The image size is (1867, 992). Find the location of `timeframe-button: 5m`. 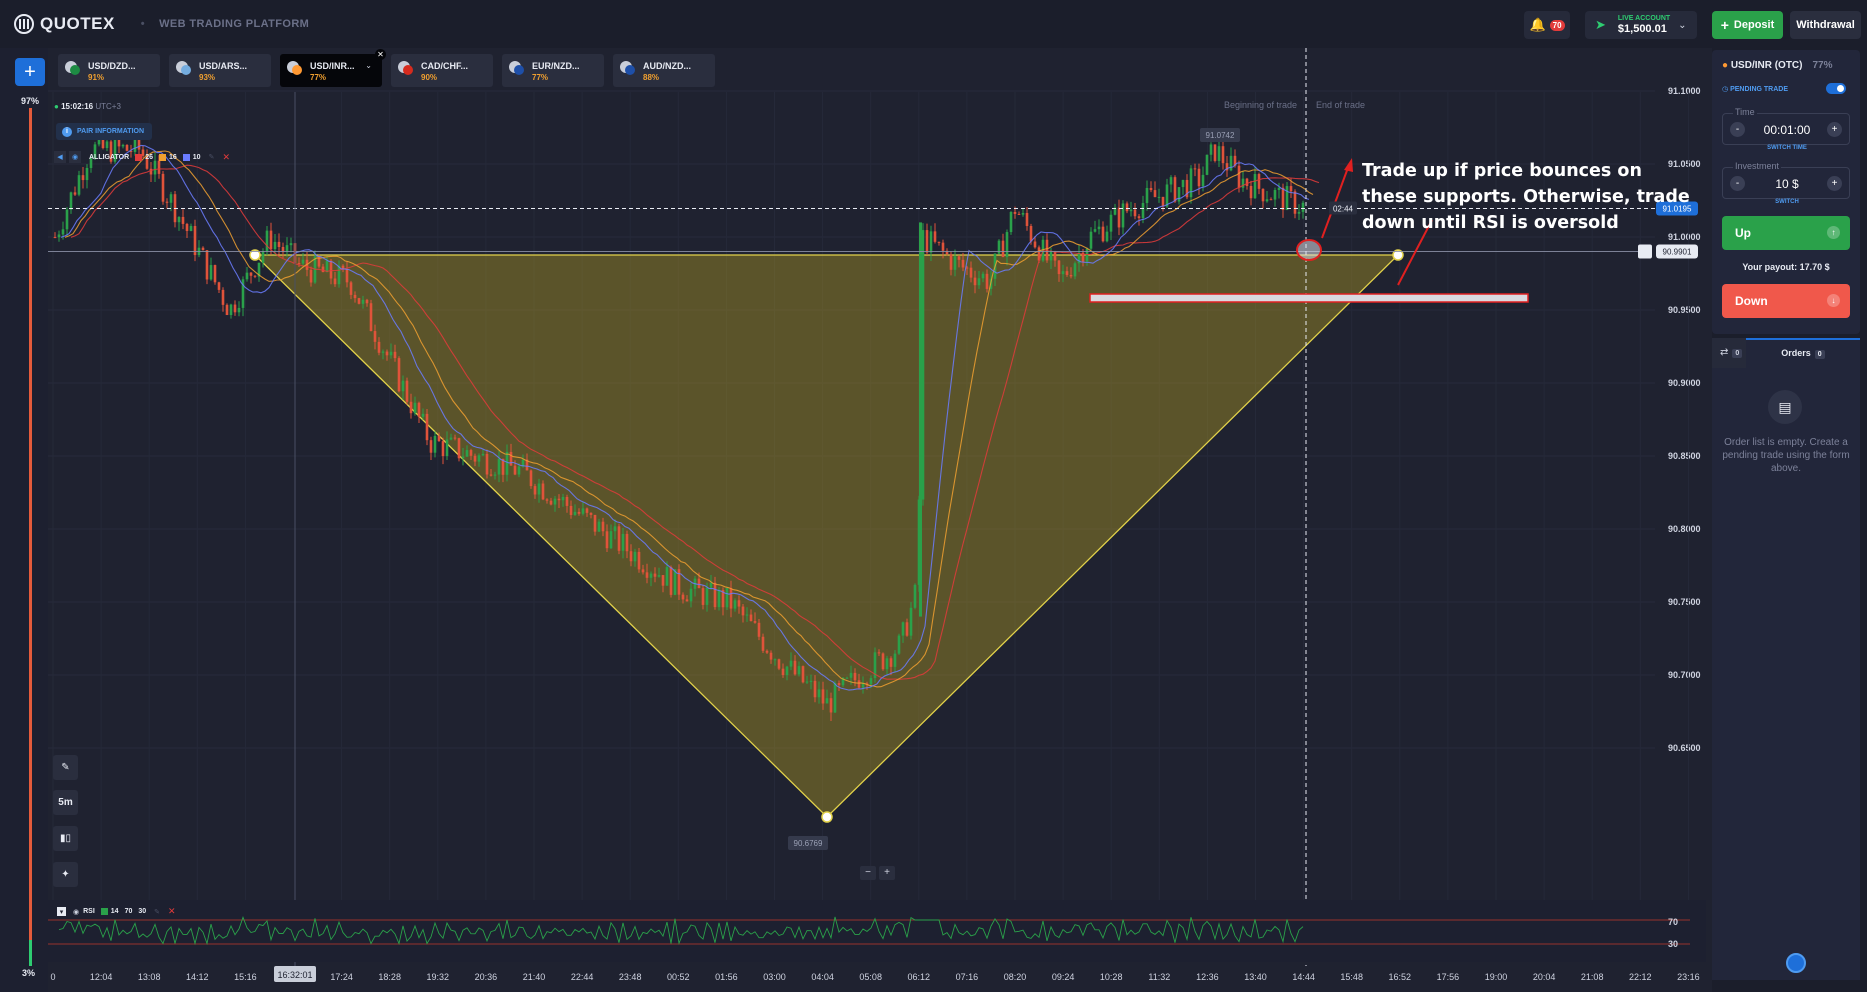

timeframe-button: 5m is located at coordinates (65, 802).